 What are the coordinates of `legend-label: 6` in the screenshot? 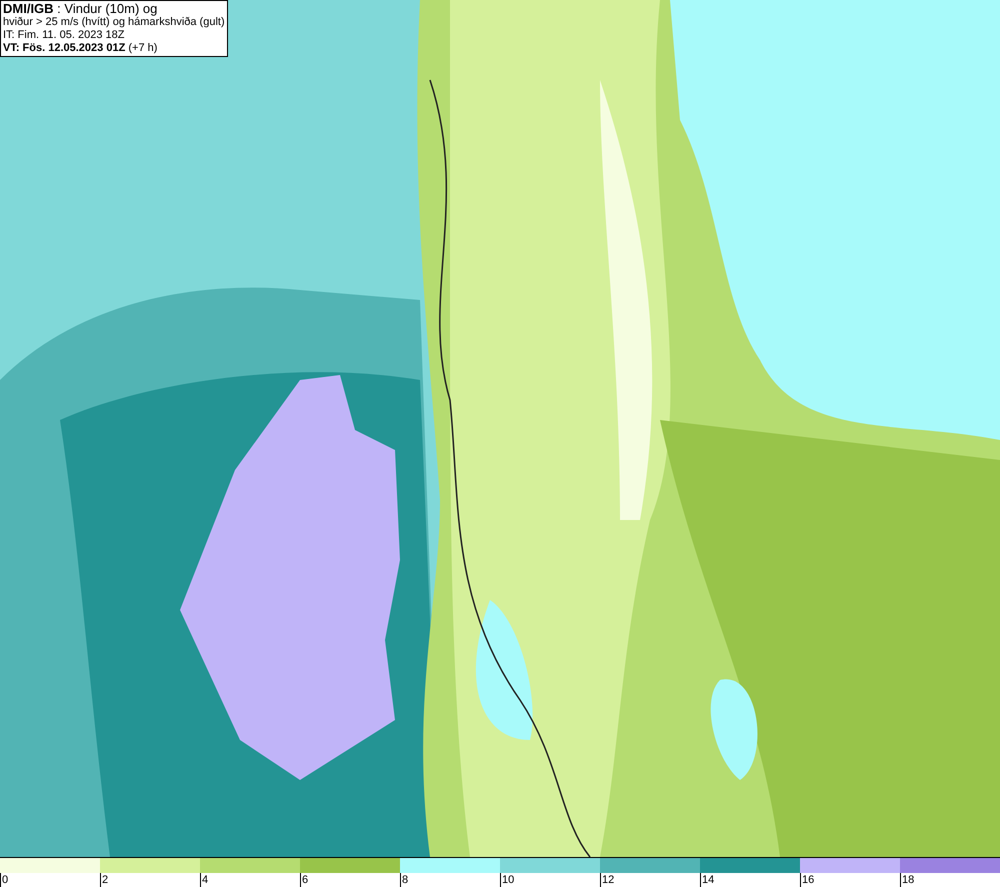 It's located at (304, 880).